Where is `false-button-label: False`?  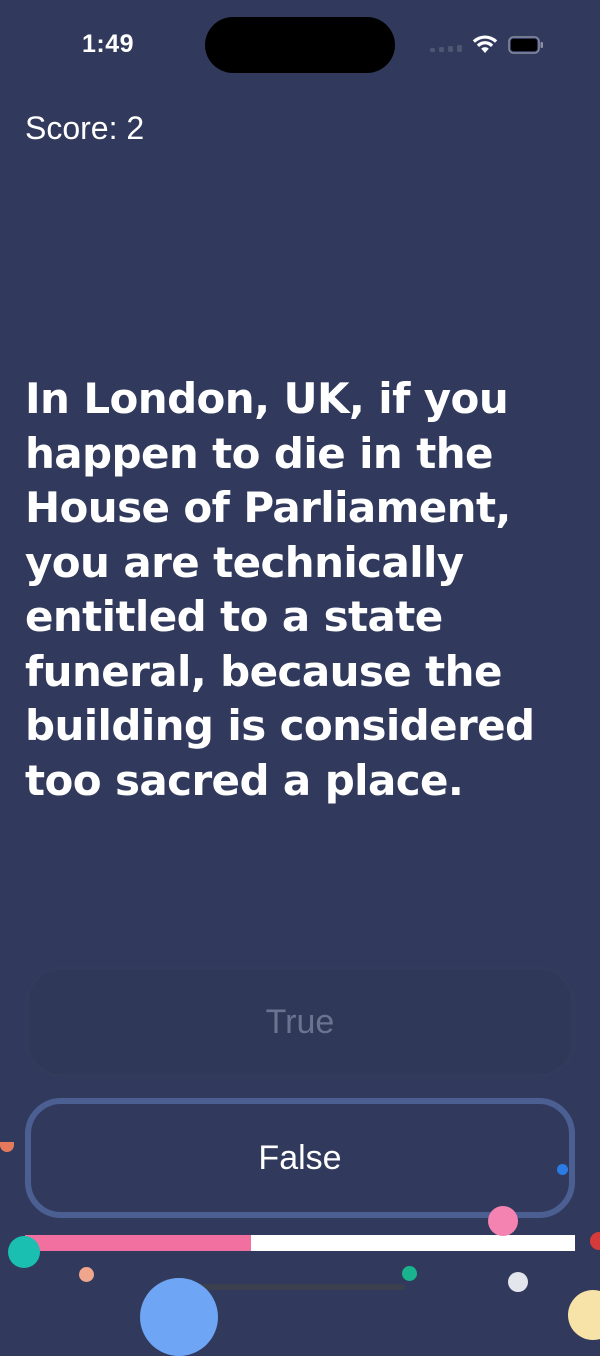 false-button-label: False is located at coordinates (300, 1157).